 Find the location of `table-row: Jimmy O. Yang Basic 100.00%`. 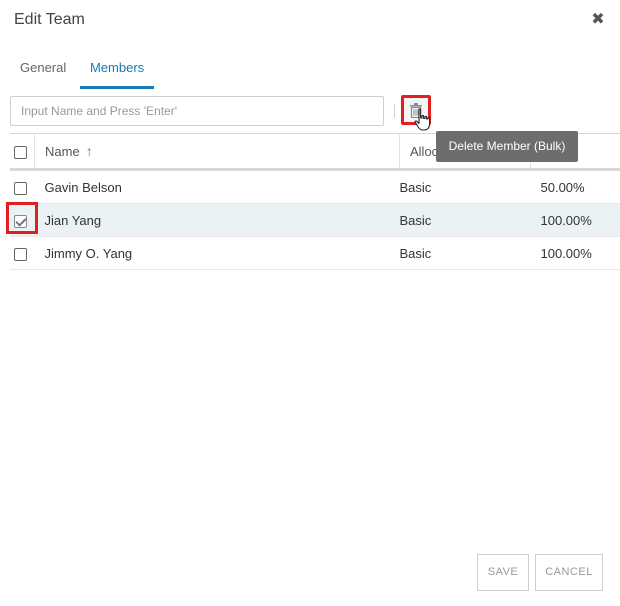

table-row: Jimmy O. Yang Basic 100.00% is located at coordinates (315, 253).